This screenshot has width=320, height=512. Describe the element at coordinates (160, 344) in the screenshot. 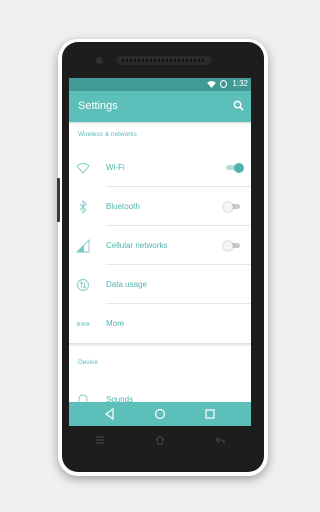

I see `section-divider` at that location.